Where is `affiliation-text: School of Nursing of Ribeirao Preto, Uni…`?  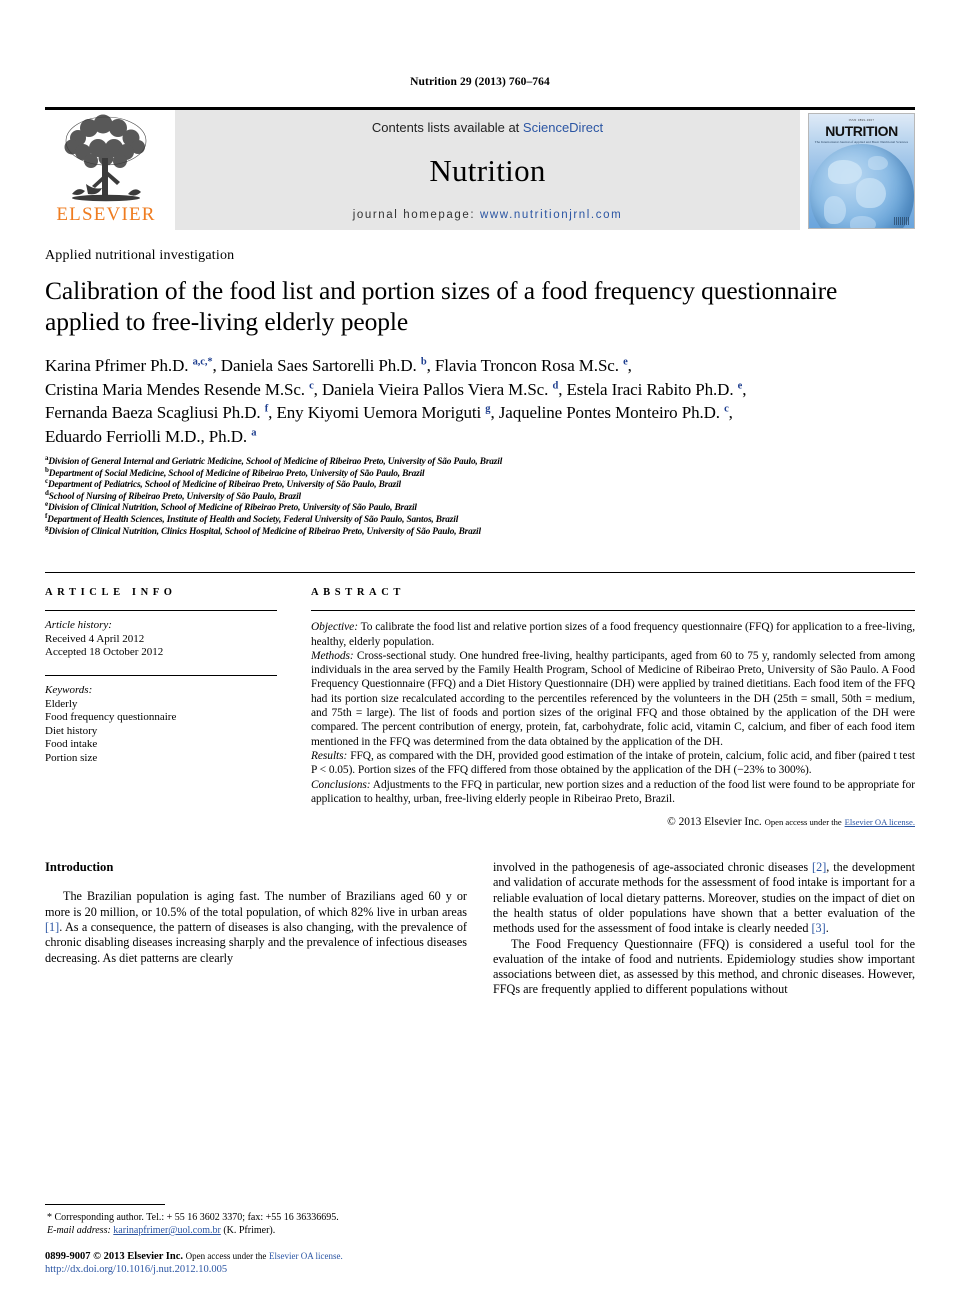 affiliation-text: School of Nursing of Ribeirao Preto, Uni… is located at coordinates (174, 496).